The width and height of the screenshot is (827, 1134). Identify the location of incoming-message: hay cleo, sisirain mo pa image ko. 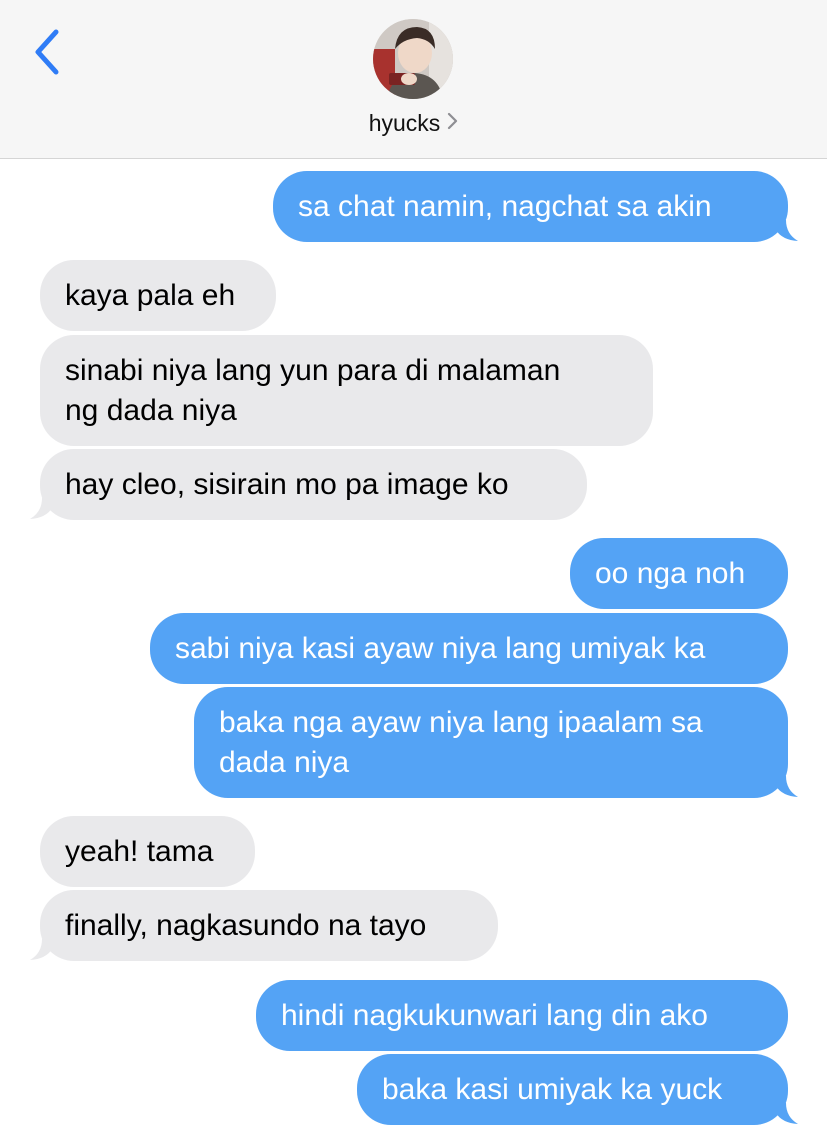
(313, 484).